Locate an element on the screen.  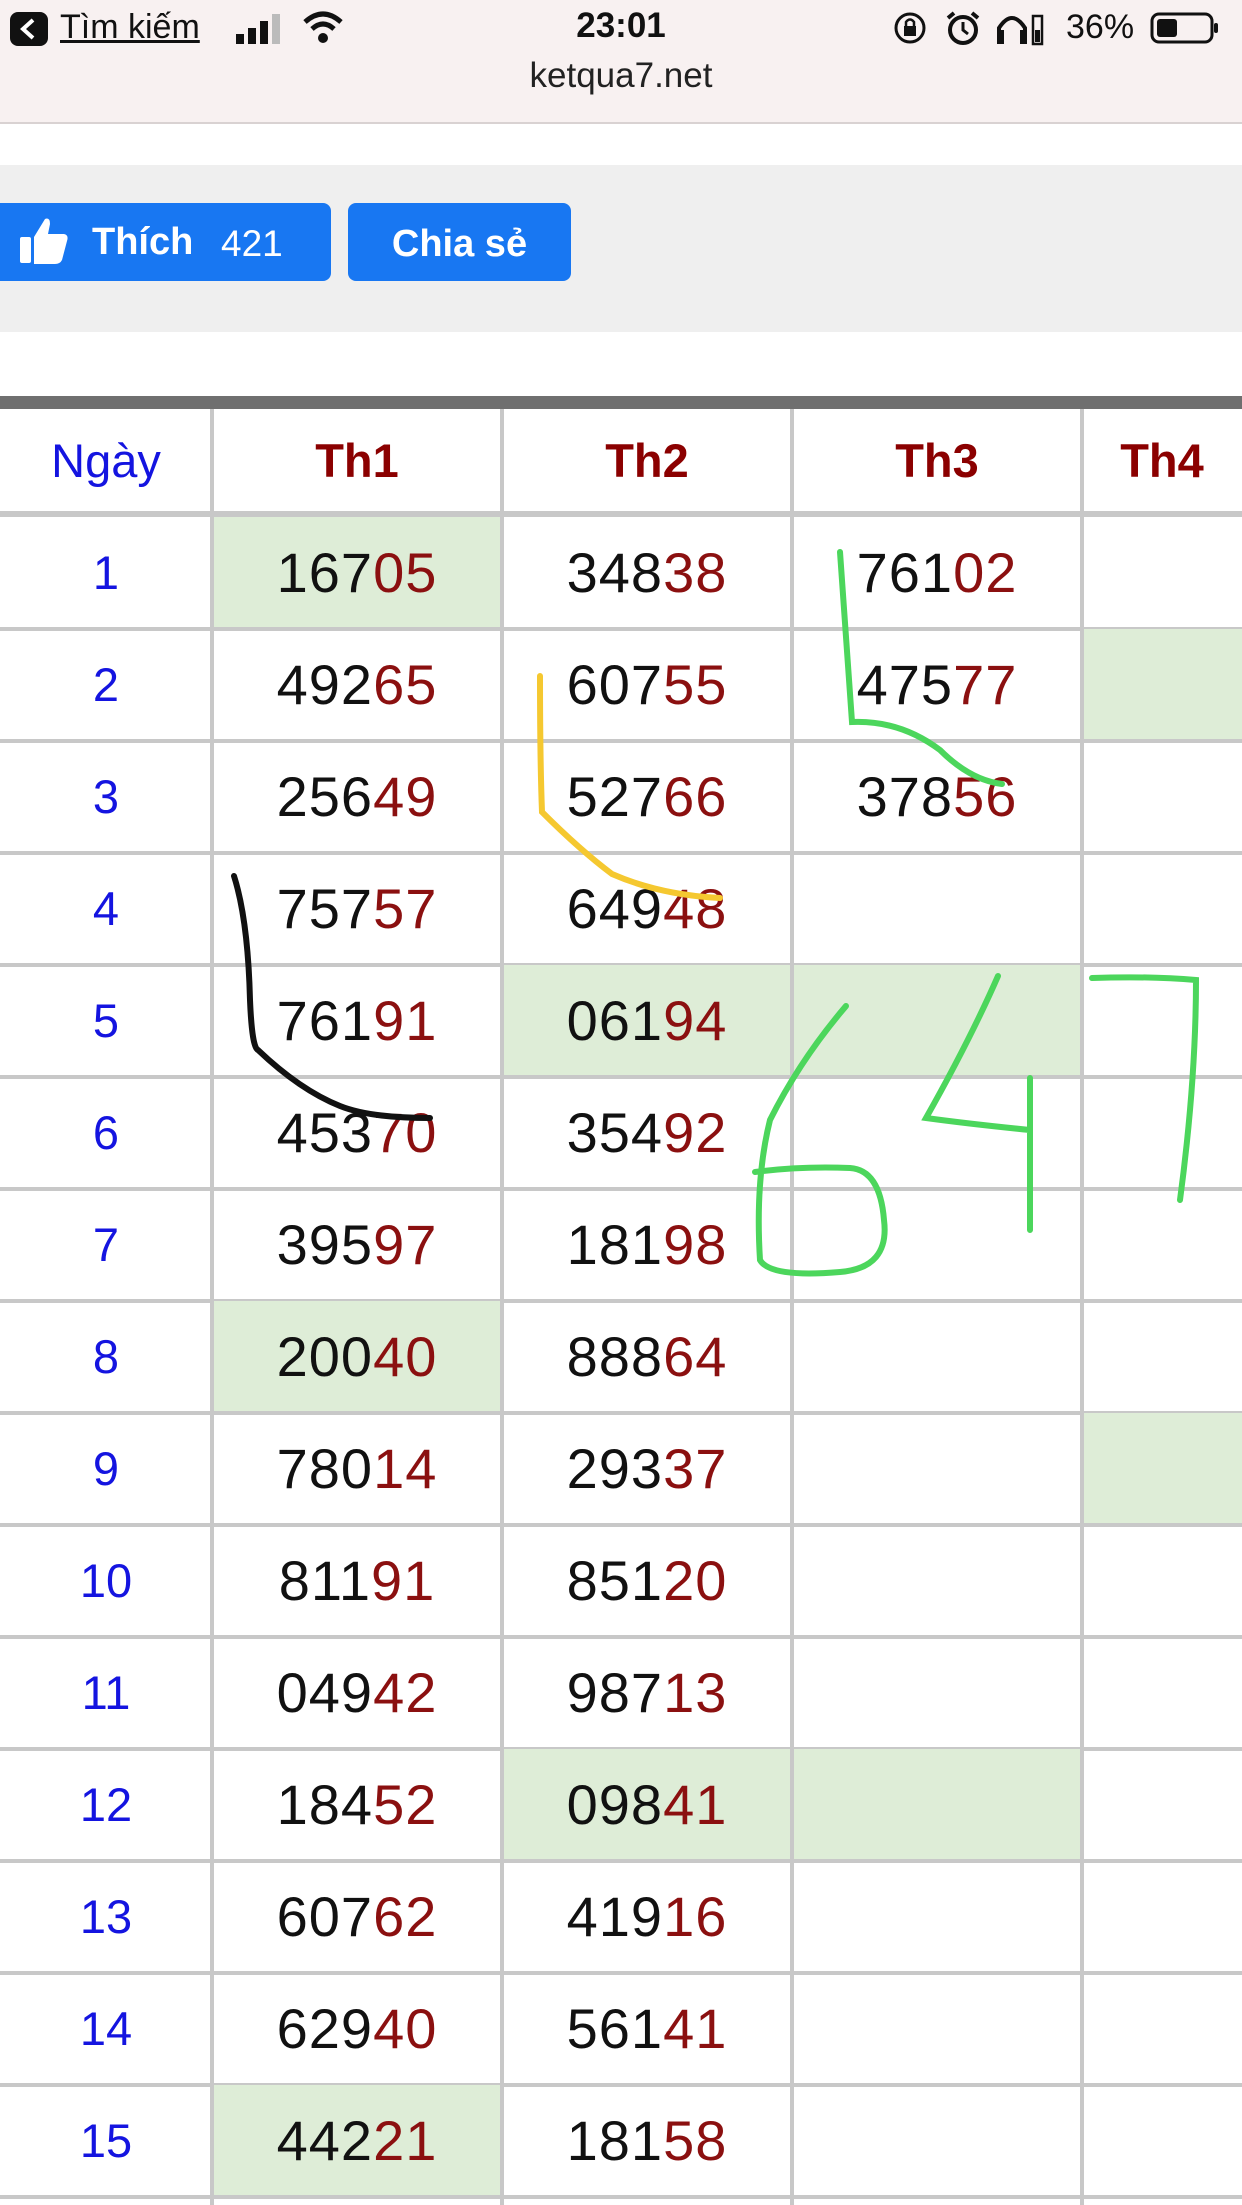
day-cell: 2 is located at coordinates (106, 684).